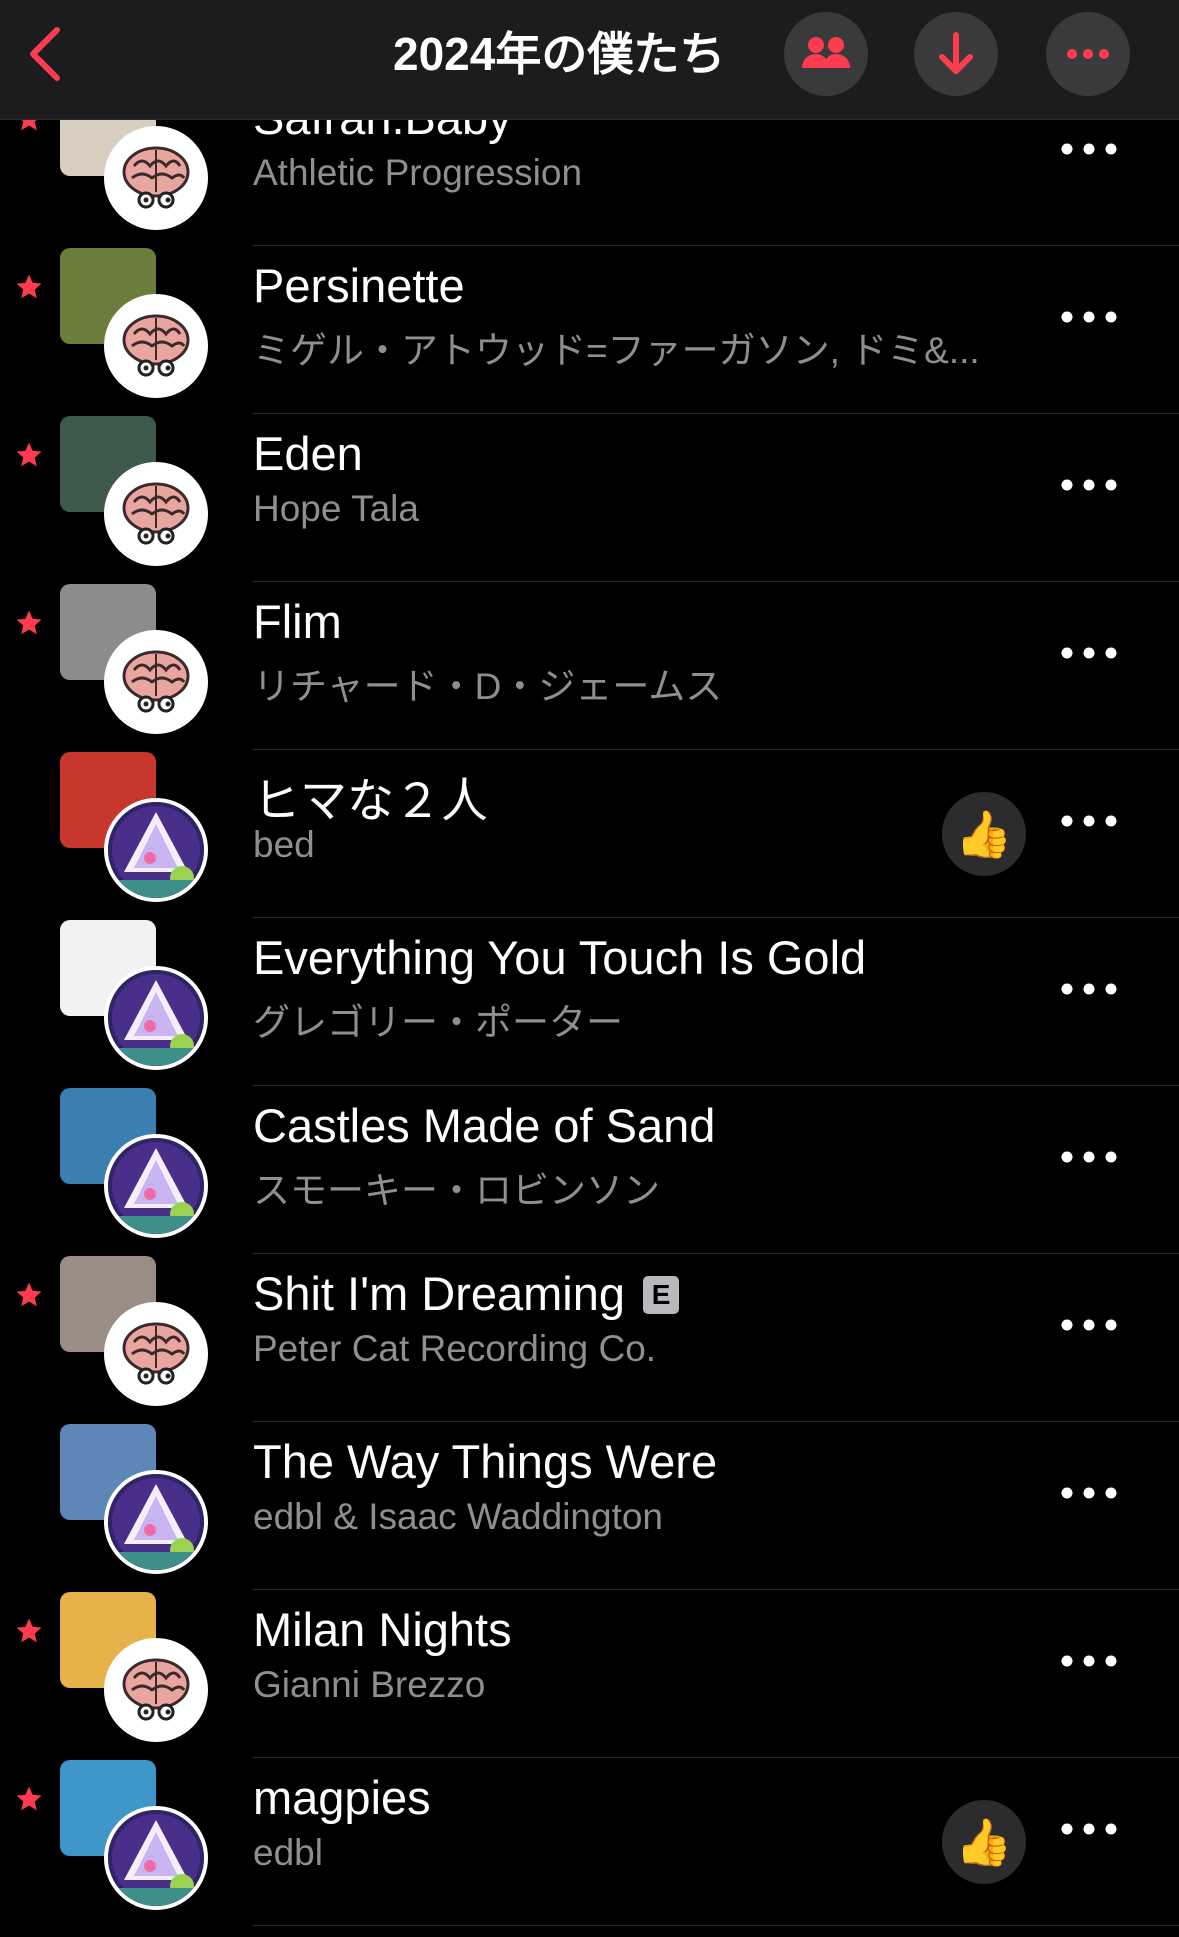 The height and width of the screenshot is (1937, 1179). I want to click on song-artist: Peter Cat Recording Co., so click(455, 1348).